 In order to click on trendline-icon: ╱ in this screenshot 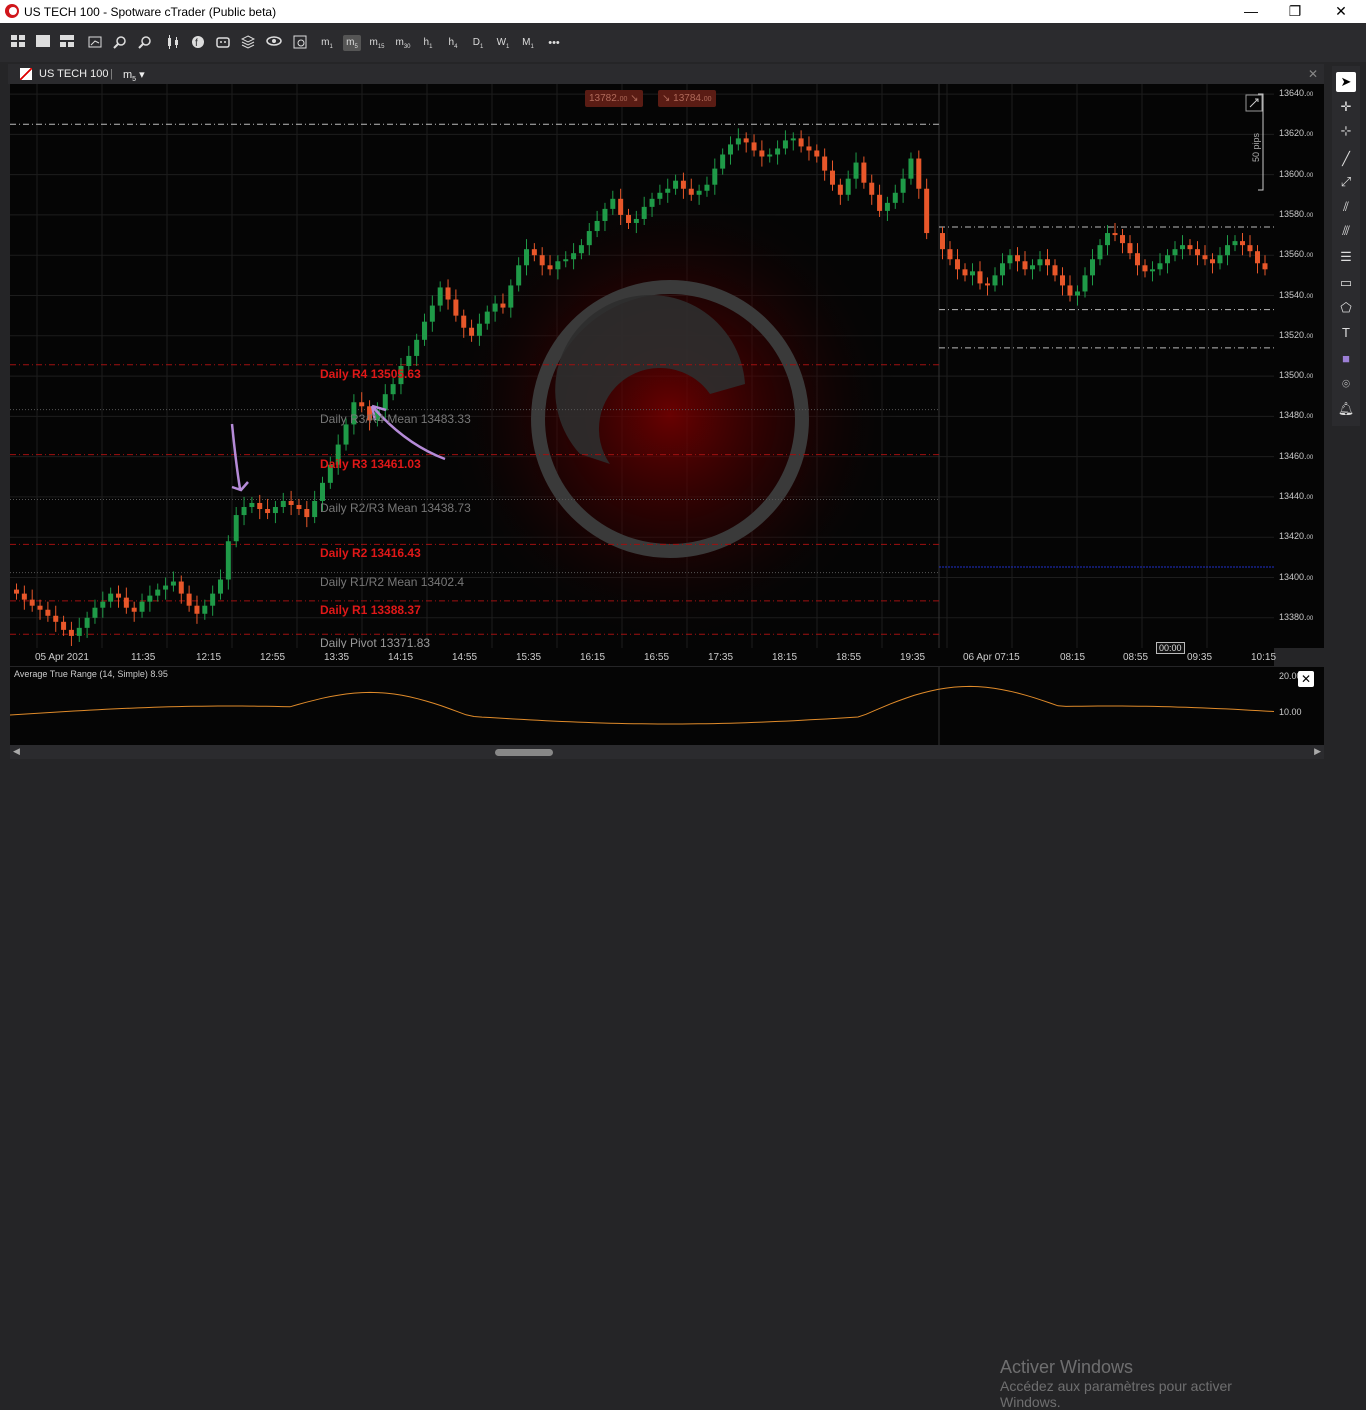, I will do `click(1346, 159)`.